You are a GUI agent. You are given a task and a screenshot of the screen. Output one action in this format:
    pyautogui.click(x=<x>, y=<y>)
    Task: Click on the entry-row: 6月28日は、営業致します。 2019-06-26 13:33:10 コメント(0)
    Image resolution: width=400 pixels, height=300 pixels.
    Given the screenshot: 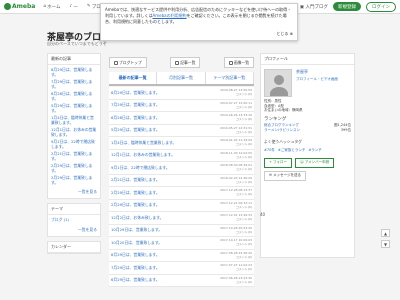 What is the action you would take?
    pyautogui.click(x=181, y=118)
    